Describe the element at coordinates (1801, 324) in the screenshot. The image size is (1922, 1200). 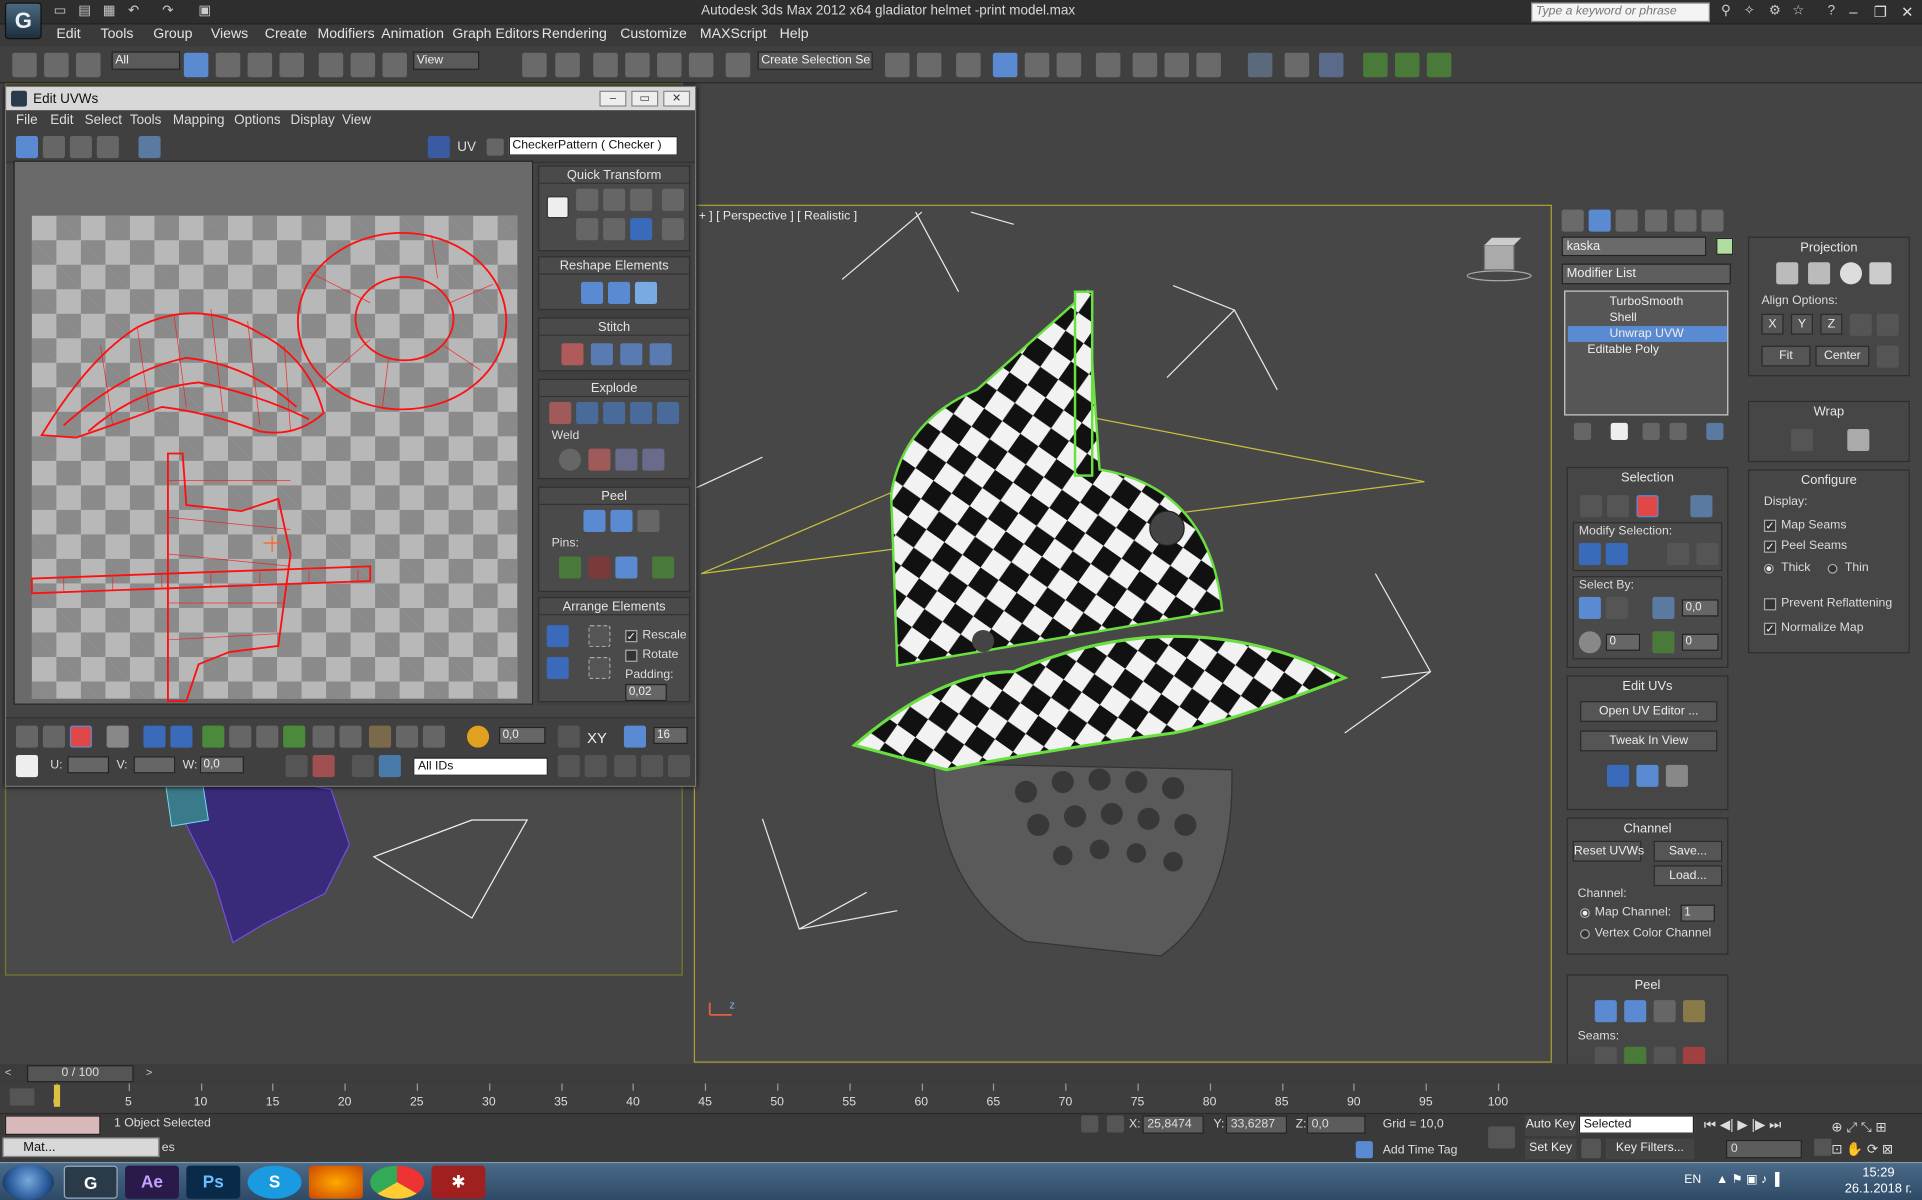
I see `align-y-button: Y` at that location.